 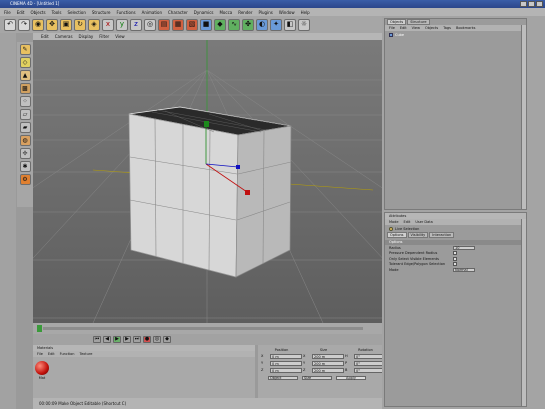 I want to click on coord-mode-select: Object, so click(x=283, y=378).